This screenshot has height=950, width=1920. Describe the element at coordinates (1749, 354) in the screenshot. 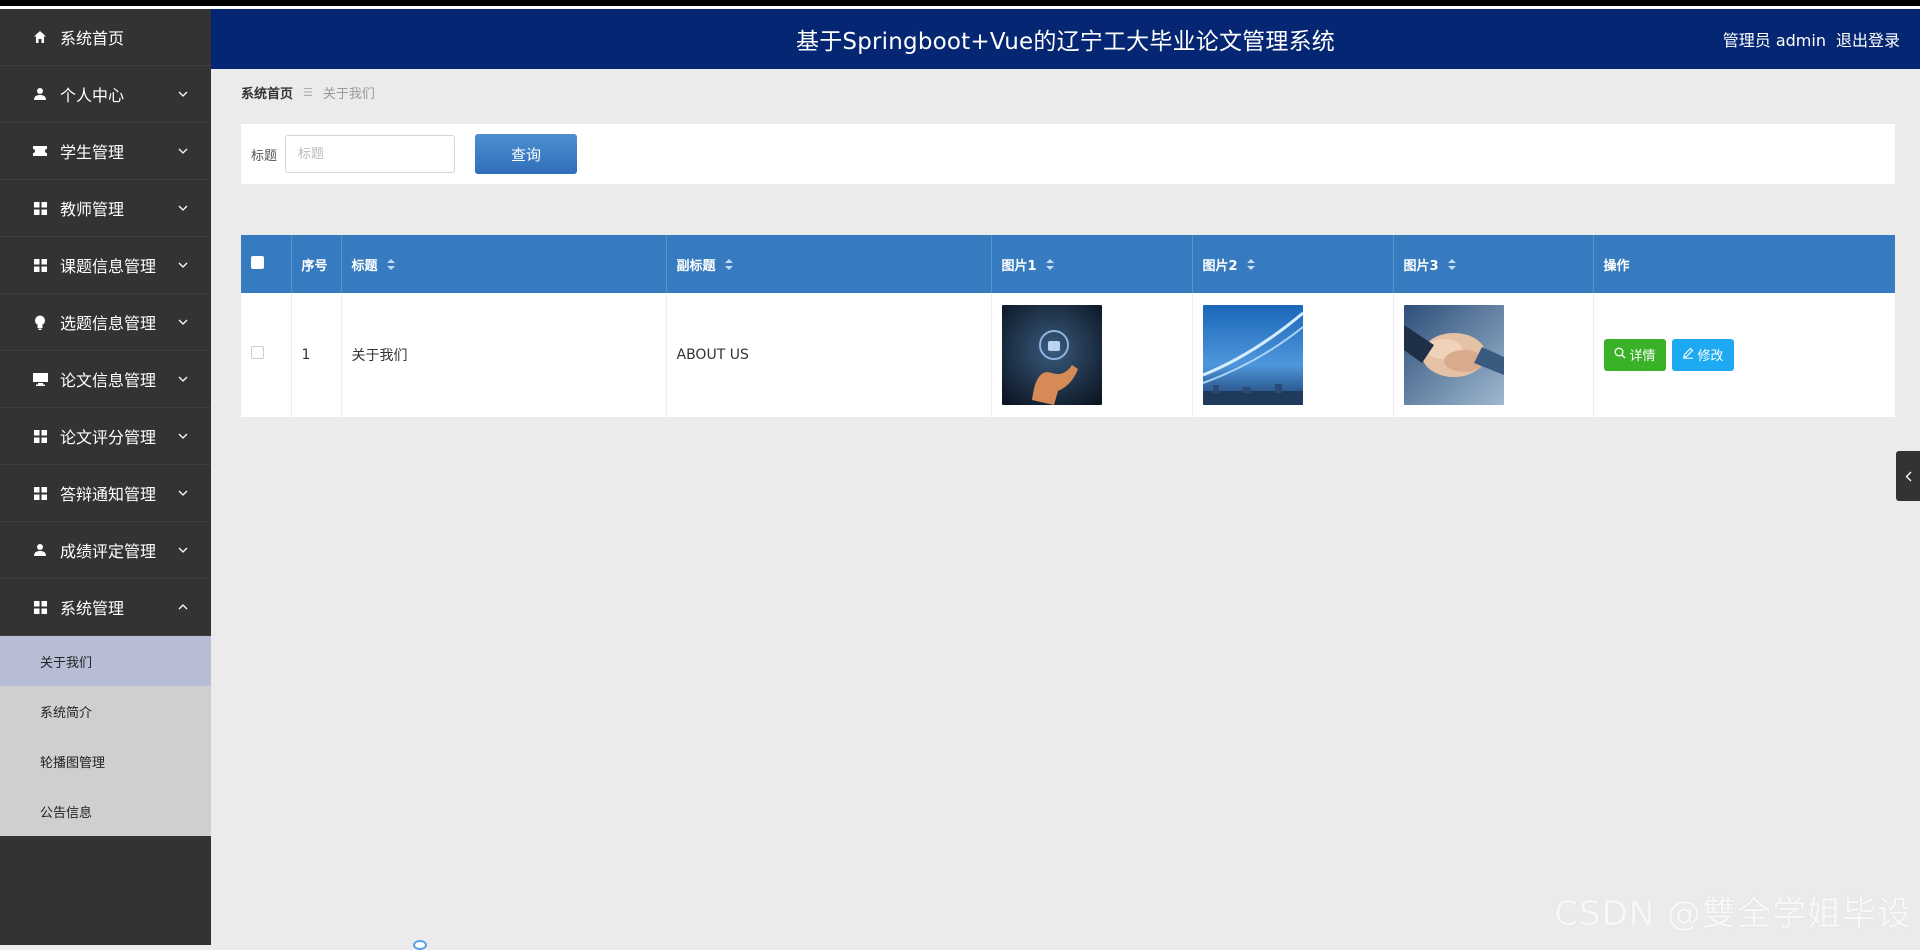

I see `row-actions: 详情 修改` at that location.